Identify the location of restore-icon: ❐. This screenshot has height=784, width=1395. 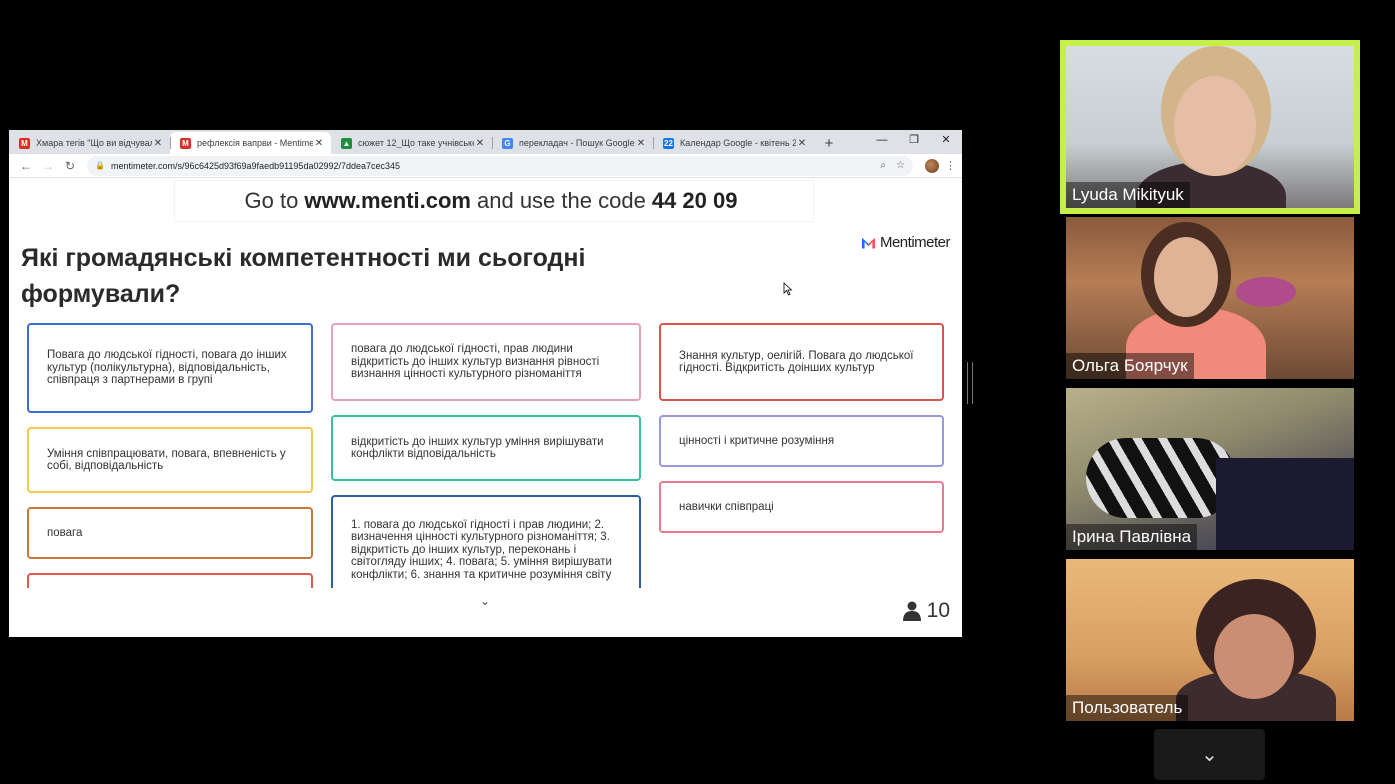
(914, 141).